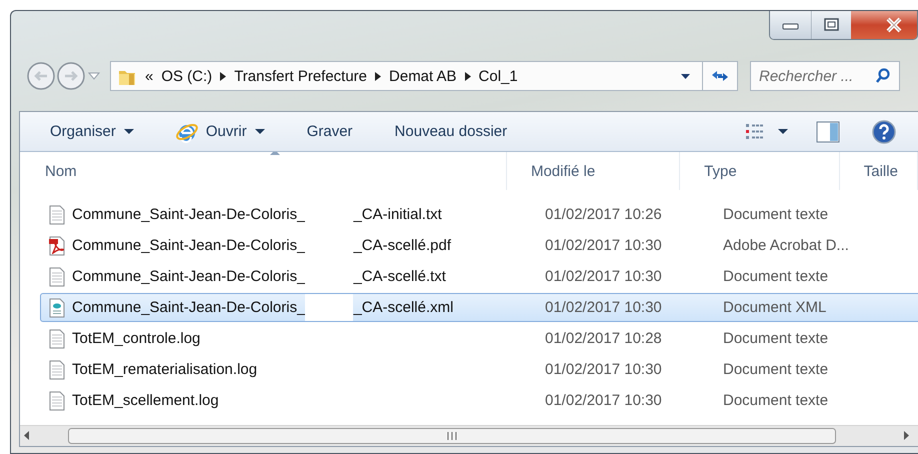 The image size is (918, 454). What do you see at coordinates (775, 307) in the screenshot?
I see `file-type: Document XML` at bounding box center [775, 307].